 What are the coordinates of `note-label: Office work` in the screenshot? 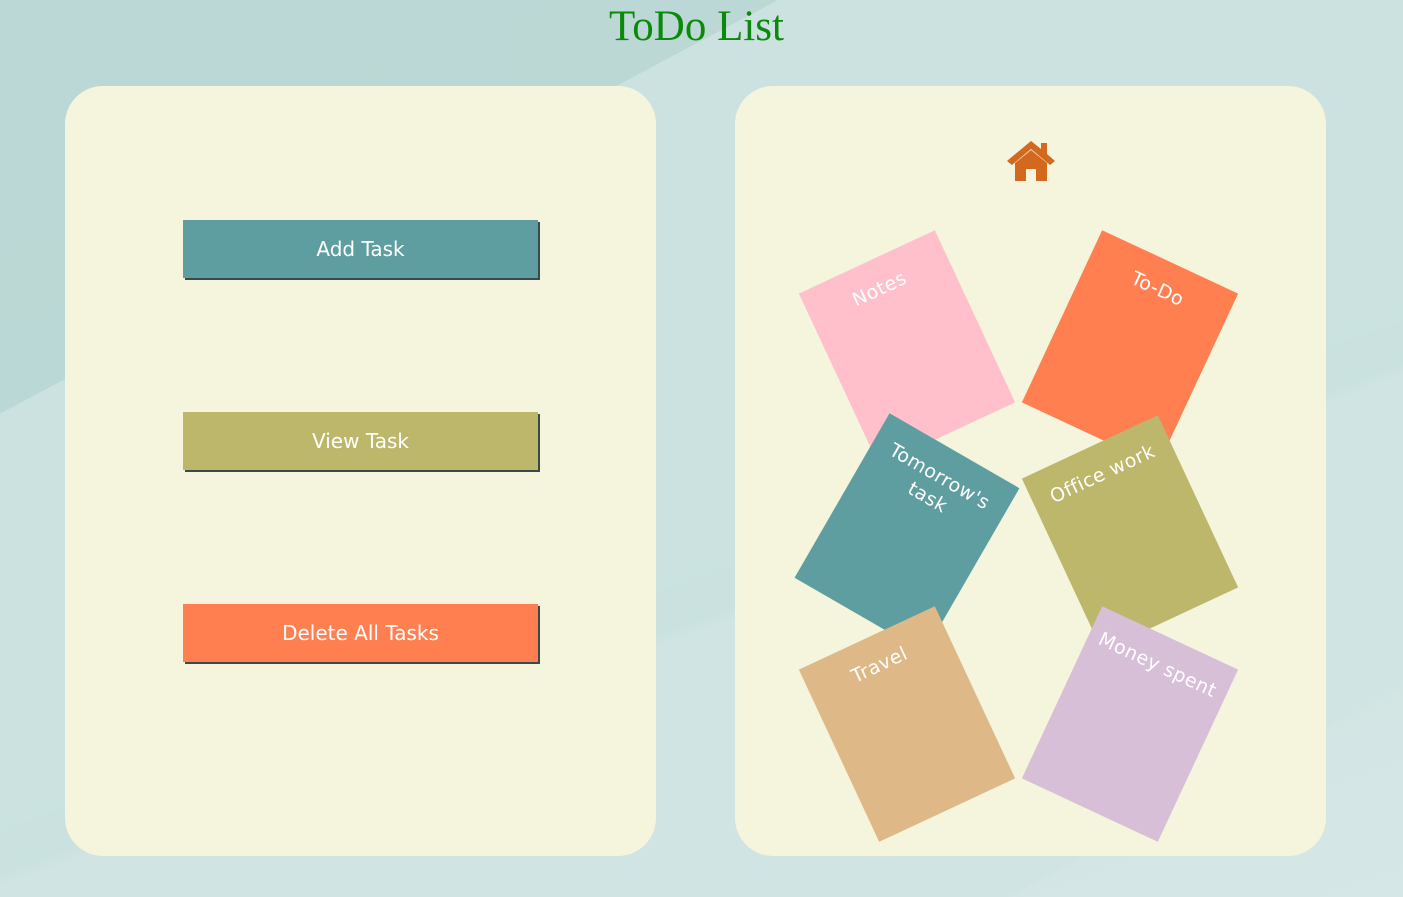 It's located at (1102, 474).